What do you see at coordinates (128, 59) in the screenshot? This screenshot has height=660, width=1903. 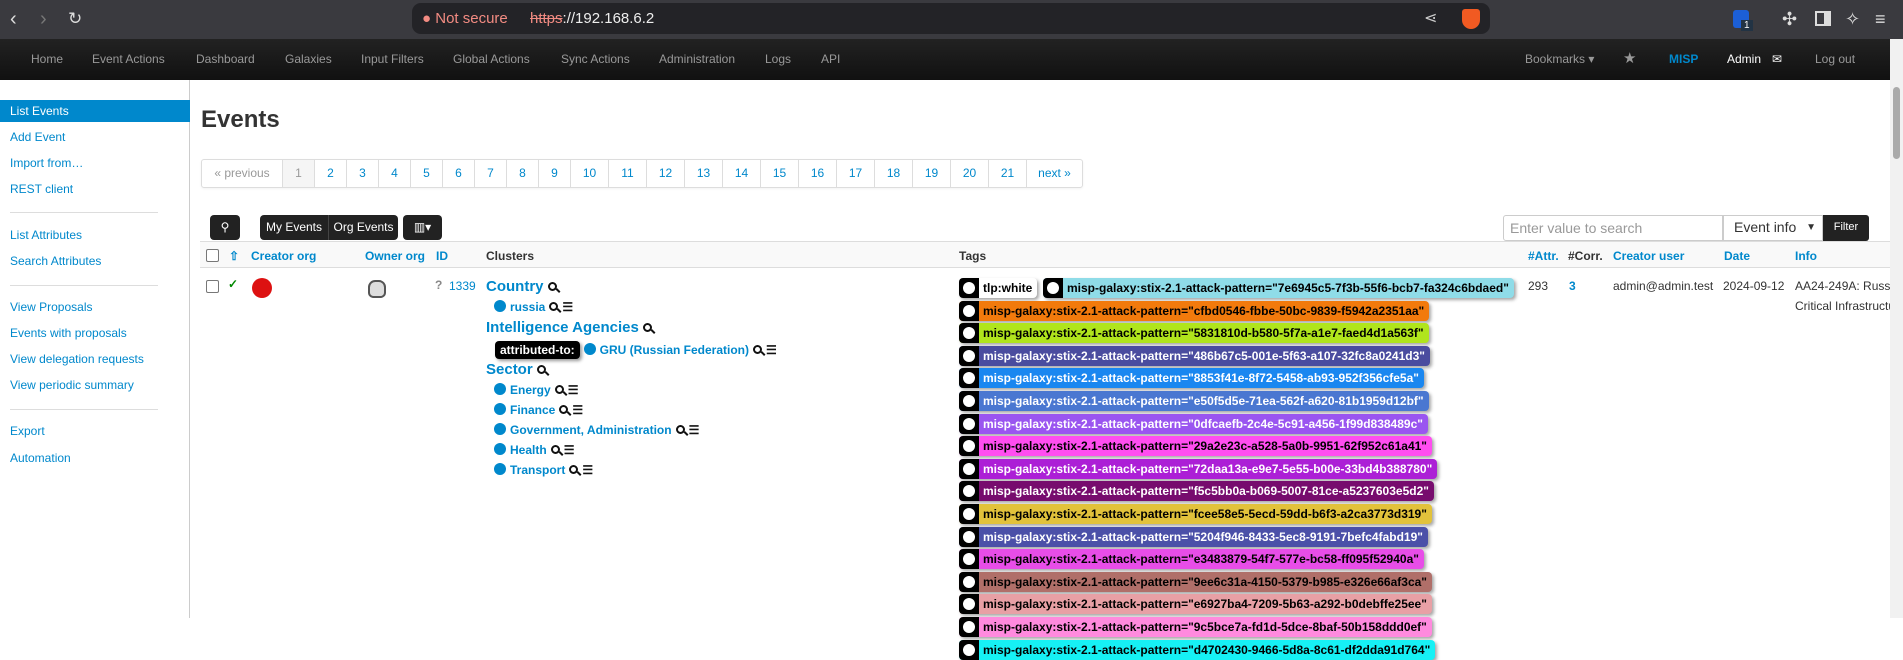 I see `nav-event-actions: Event Actions` at bounding box center [128, 59].